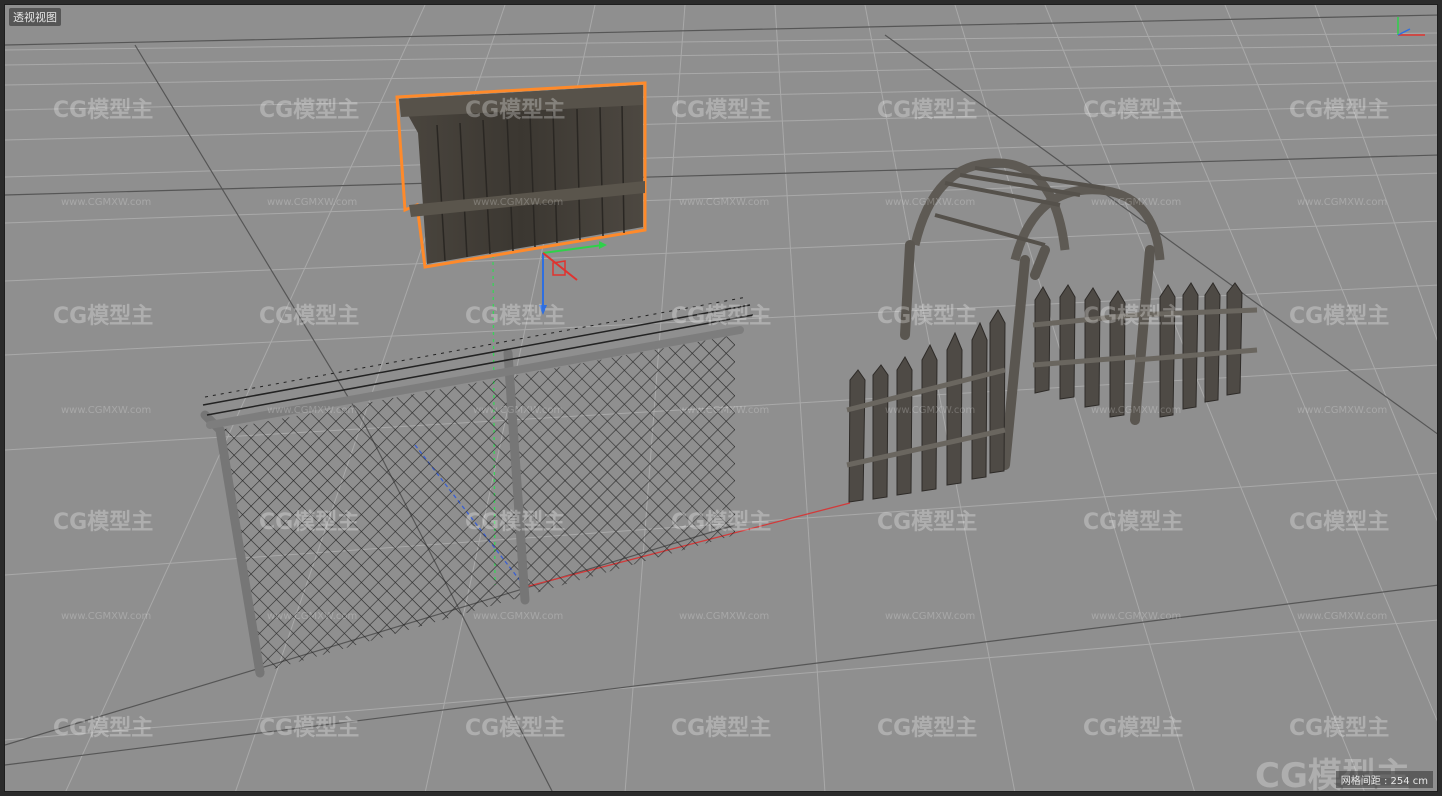 The image size is (1442, 796). What do you see at coordinates (1384, 779) in the screenshot?
I see `grid-spacing-label: 网格间距 : 254 cm` at bounding box center [1384, 779].